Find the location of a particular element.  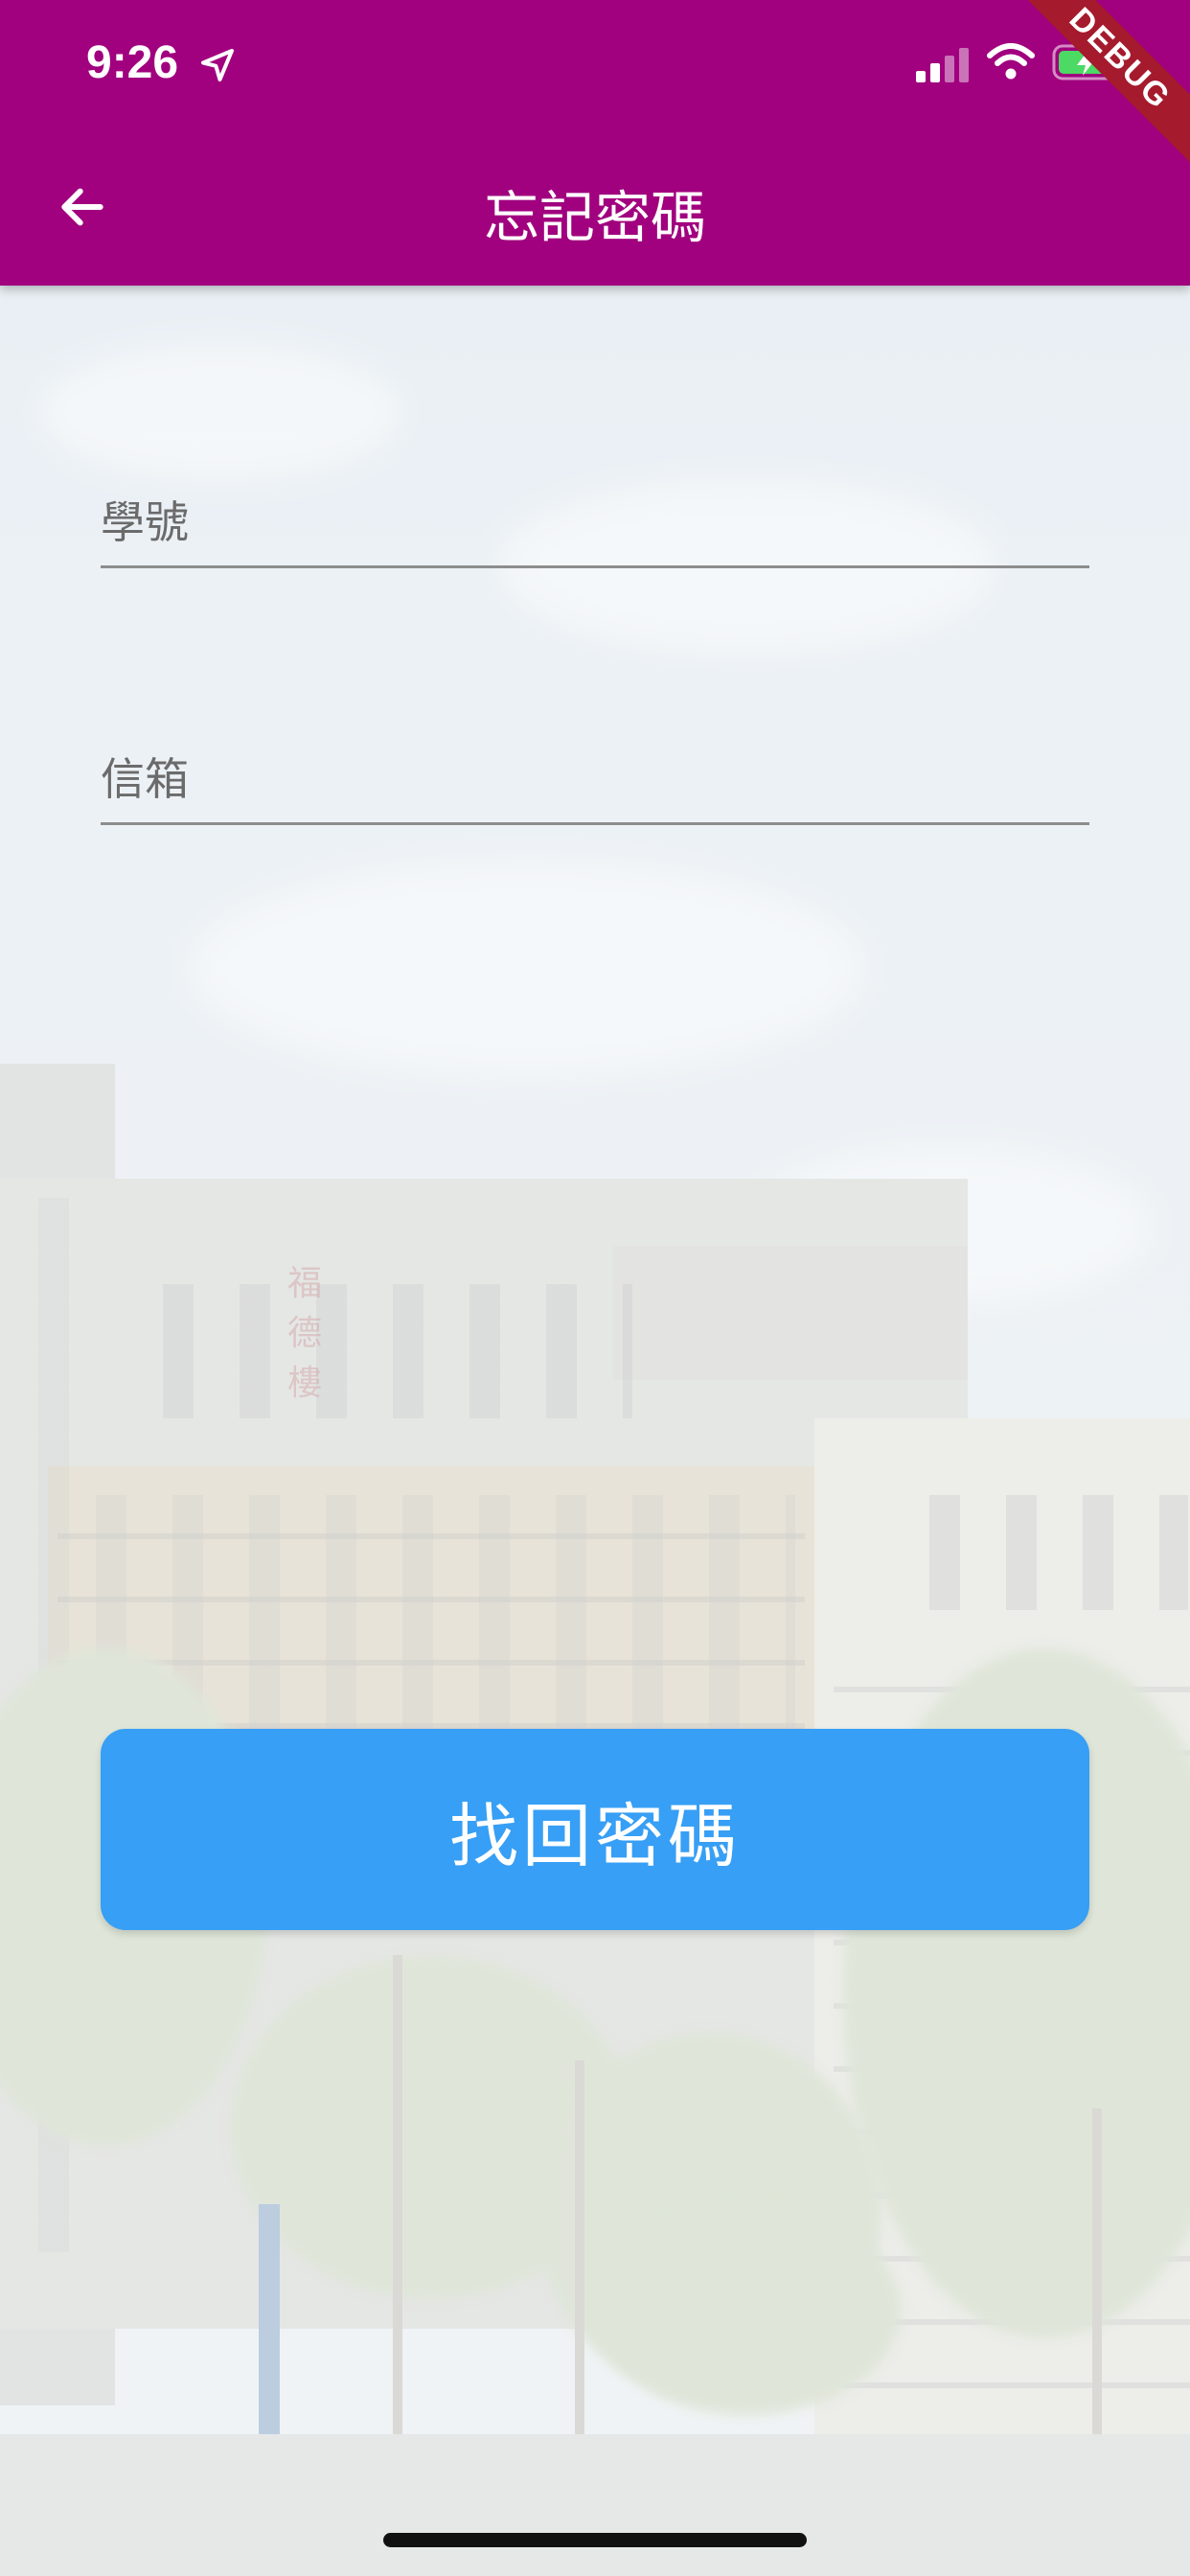

status-time: 9:26 is located at coordinates (132, 63).